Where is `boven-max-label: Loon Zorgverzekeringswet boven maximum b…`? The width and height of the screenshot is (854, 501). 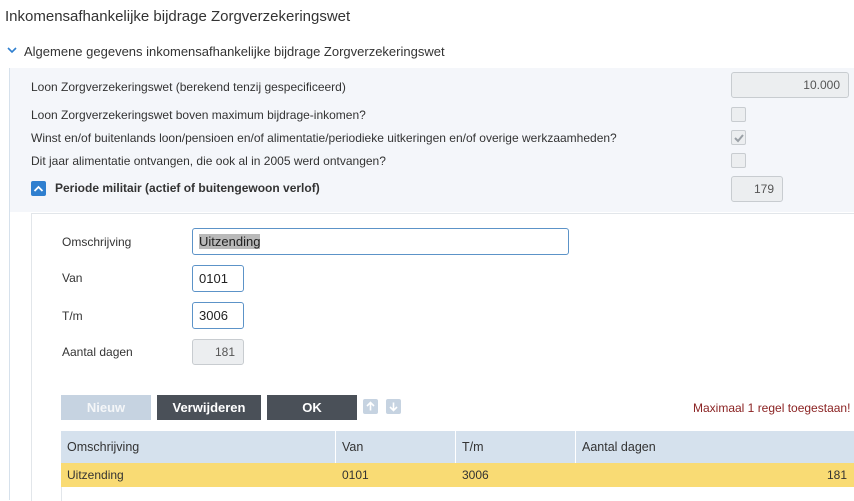 boven-max-label: Loon Zorgverzekeringswet boven maximum b… is located at coordinates (198, 115).